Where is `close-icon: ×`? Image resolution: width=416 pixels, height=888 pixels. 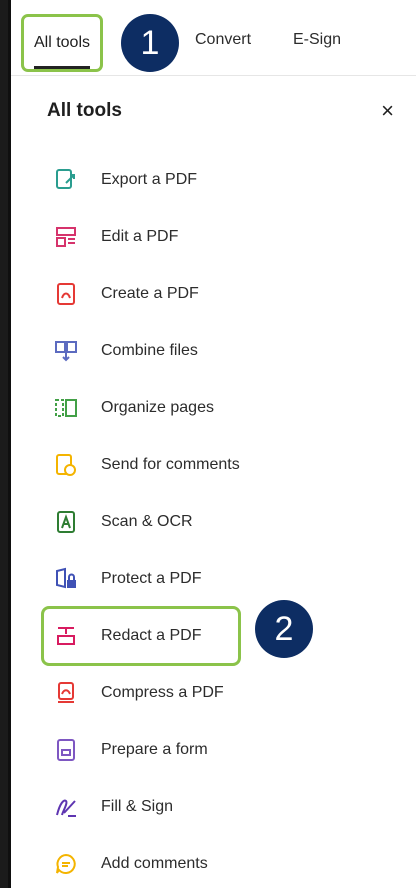 close-icon: × is located at coordinates (387, 111).